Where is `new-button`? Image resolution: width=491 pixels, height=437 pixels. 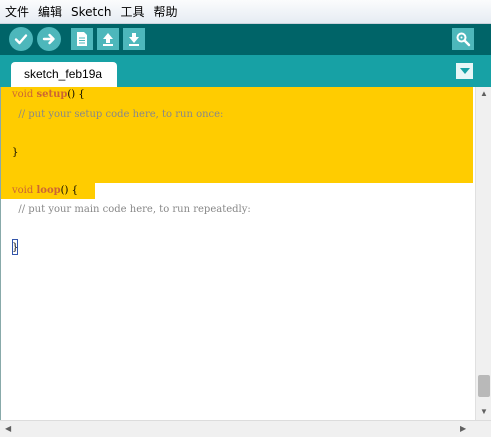 new-button is located at coordinates (82, 39).